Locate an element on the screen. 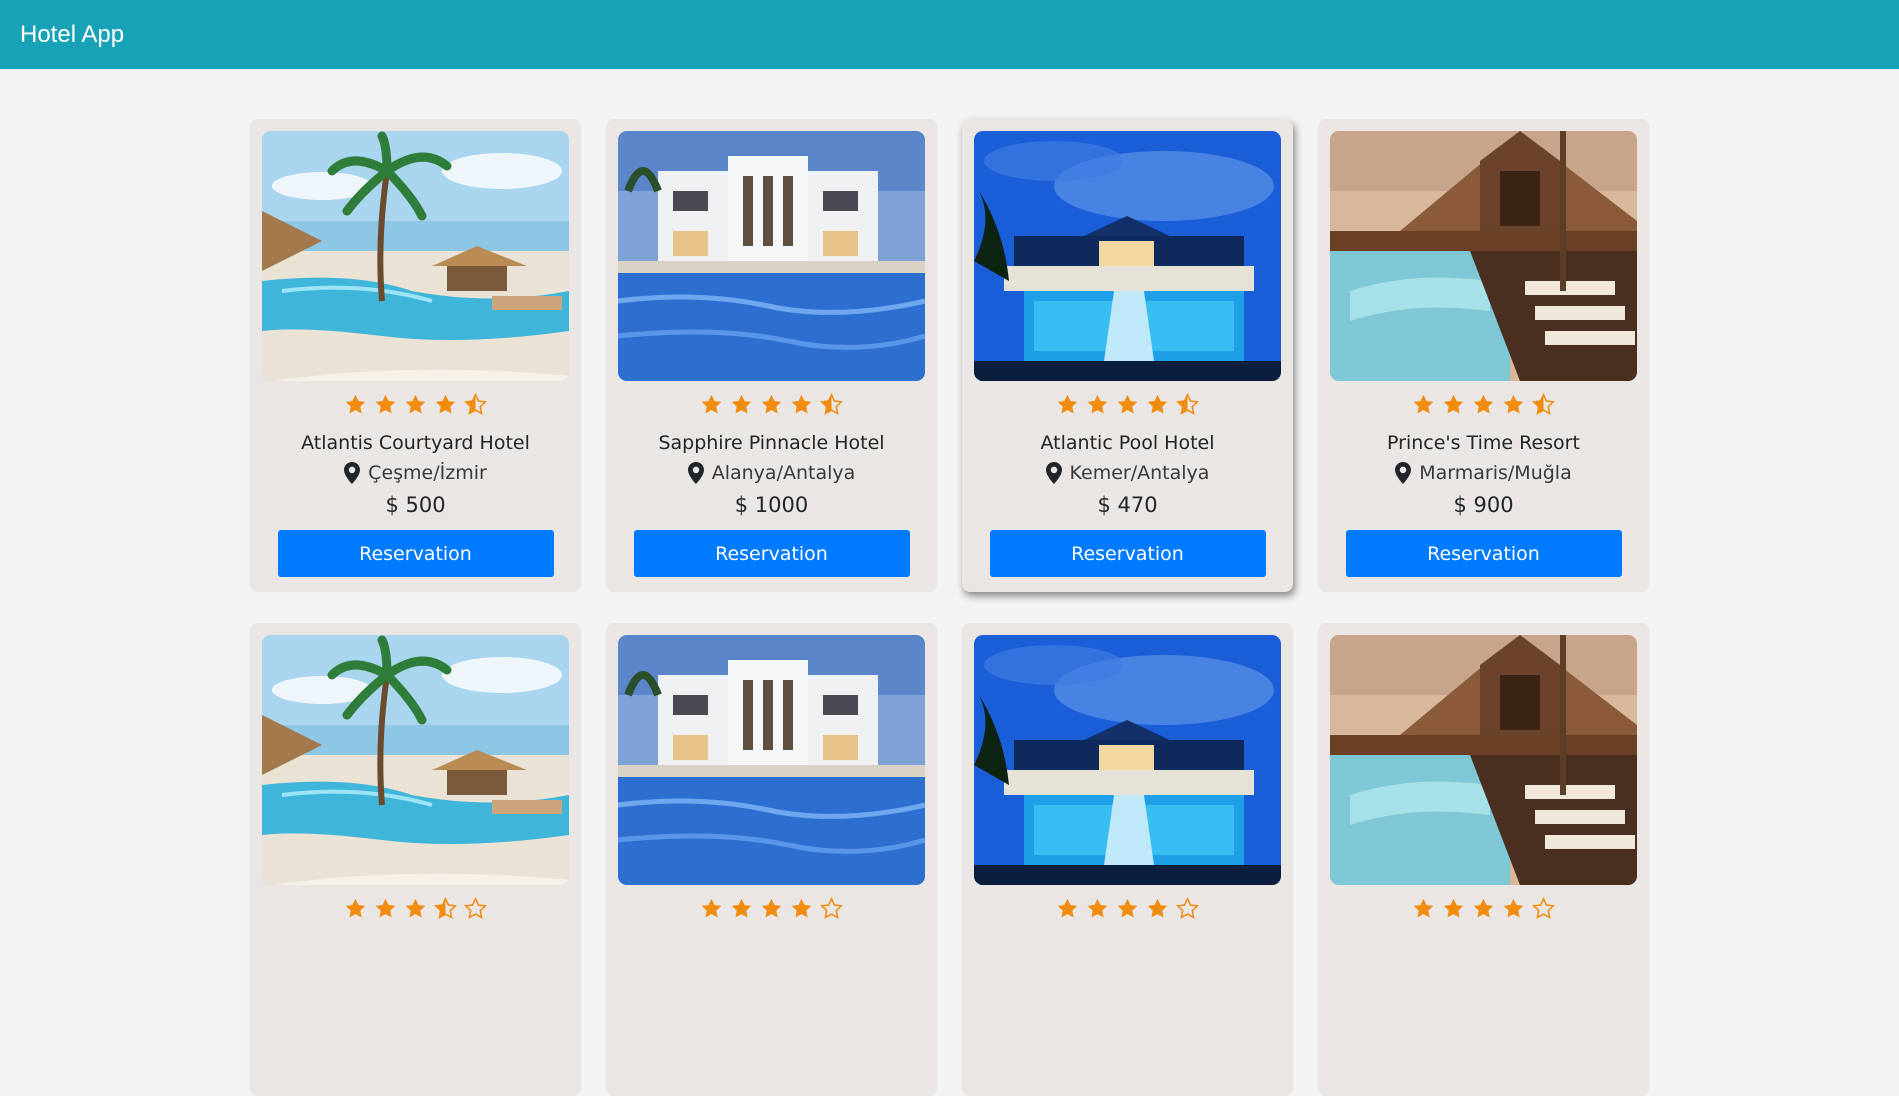 The width and height of the screenshot is (1899, 1096). hotel-location: Alanya/Antalya is located at coordinates (771, 473).